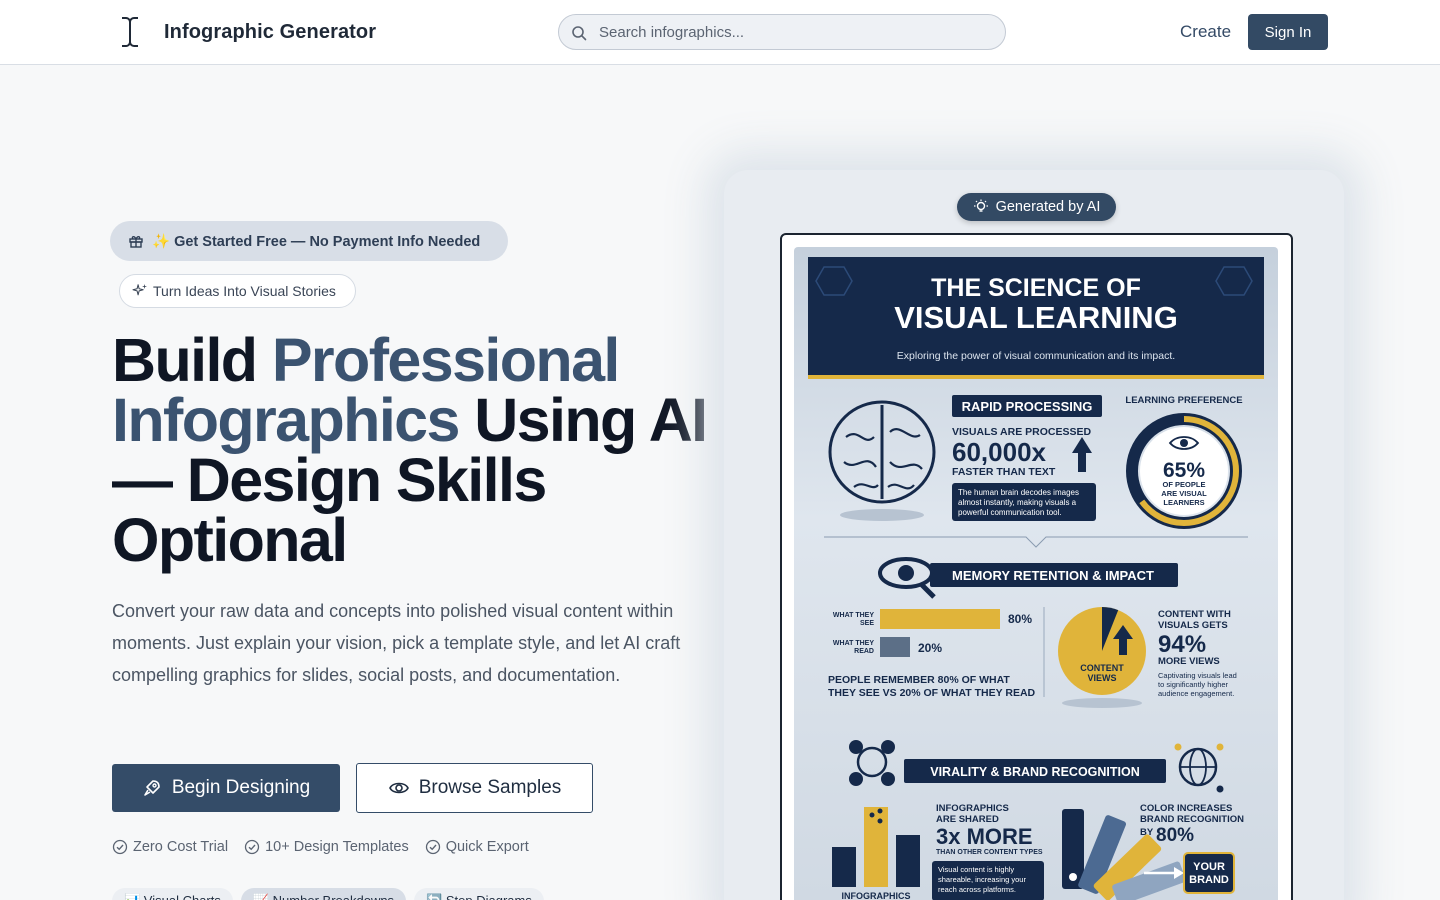  What do you see at coordinates (1035, 772) in the screenshot?
I see `virality-heading: VIRALITY & BRAND RECOGNITION` at bounding box center [1035, 772].